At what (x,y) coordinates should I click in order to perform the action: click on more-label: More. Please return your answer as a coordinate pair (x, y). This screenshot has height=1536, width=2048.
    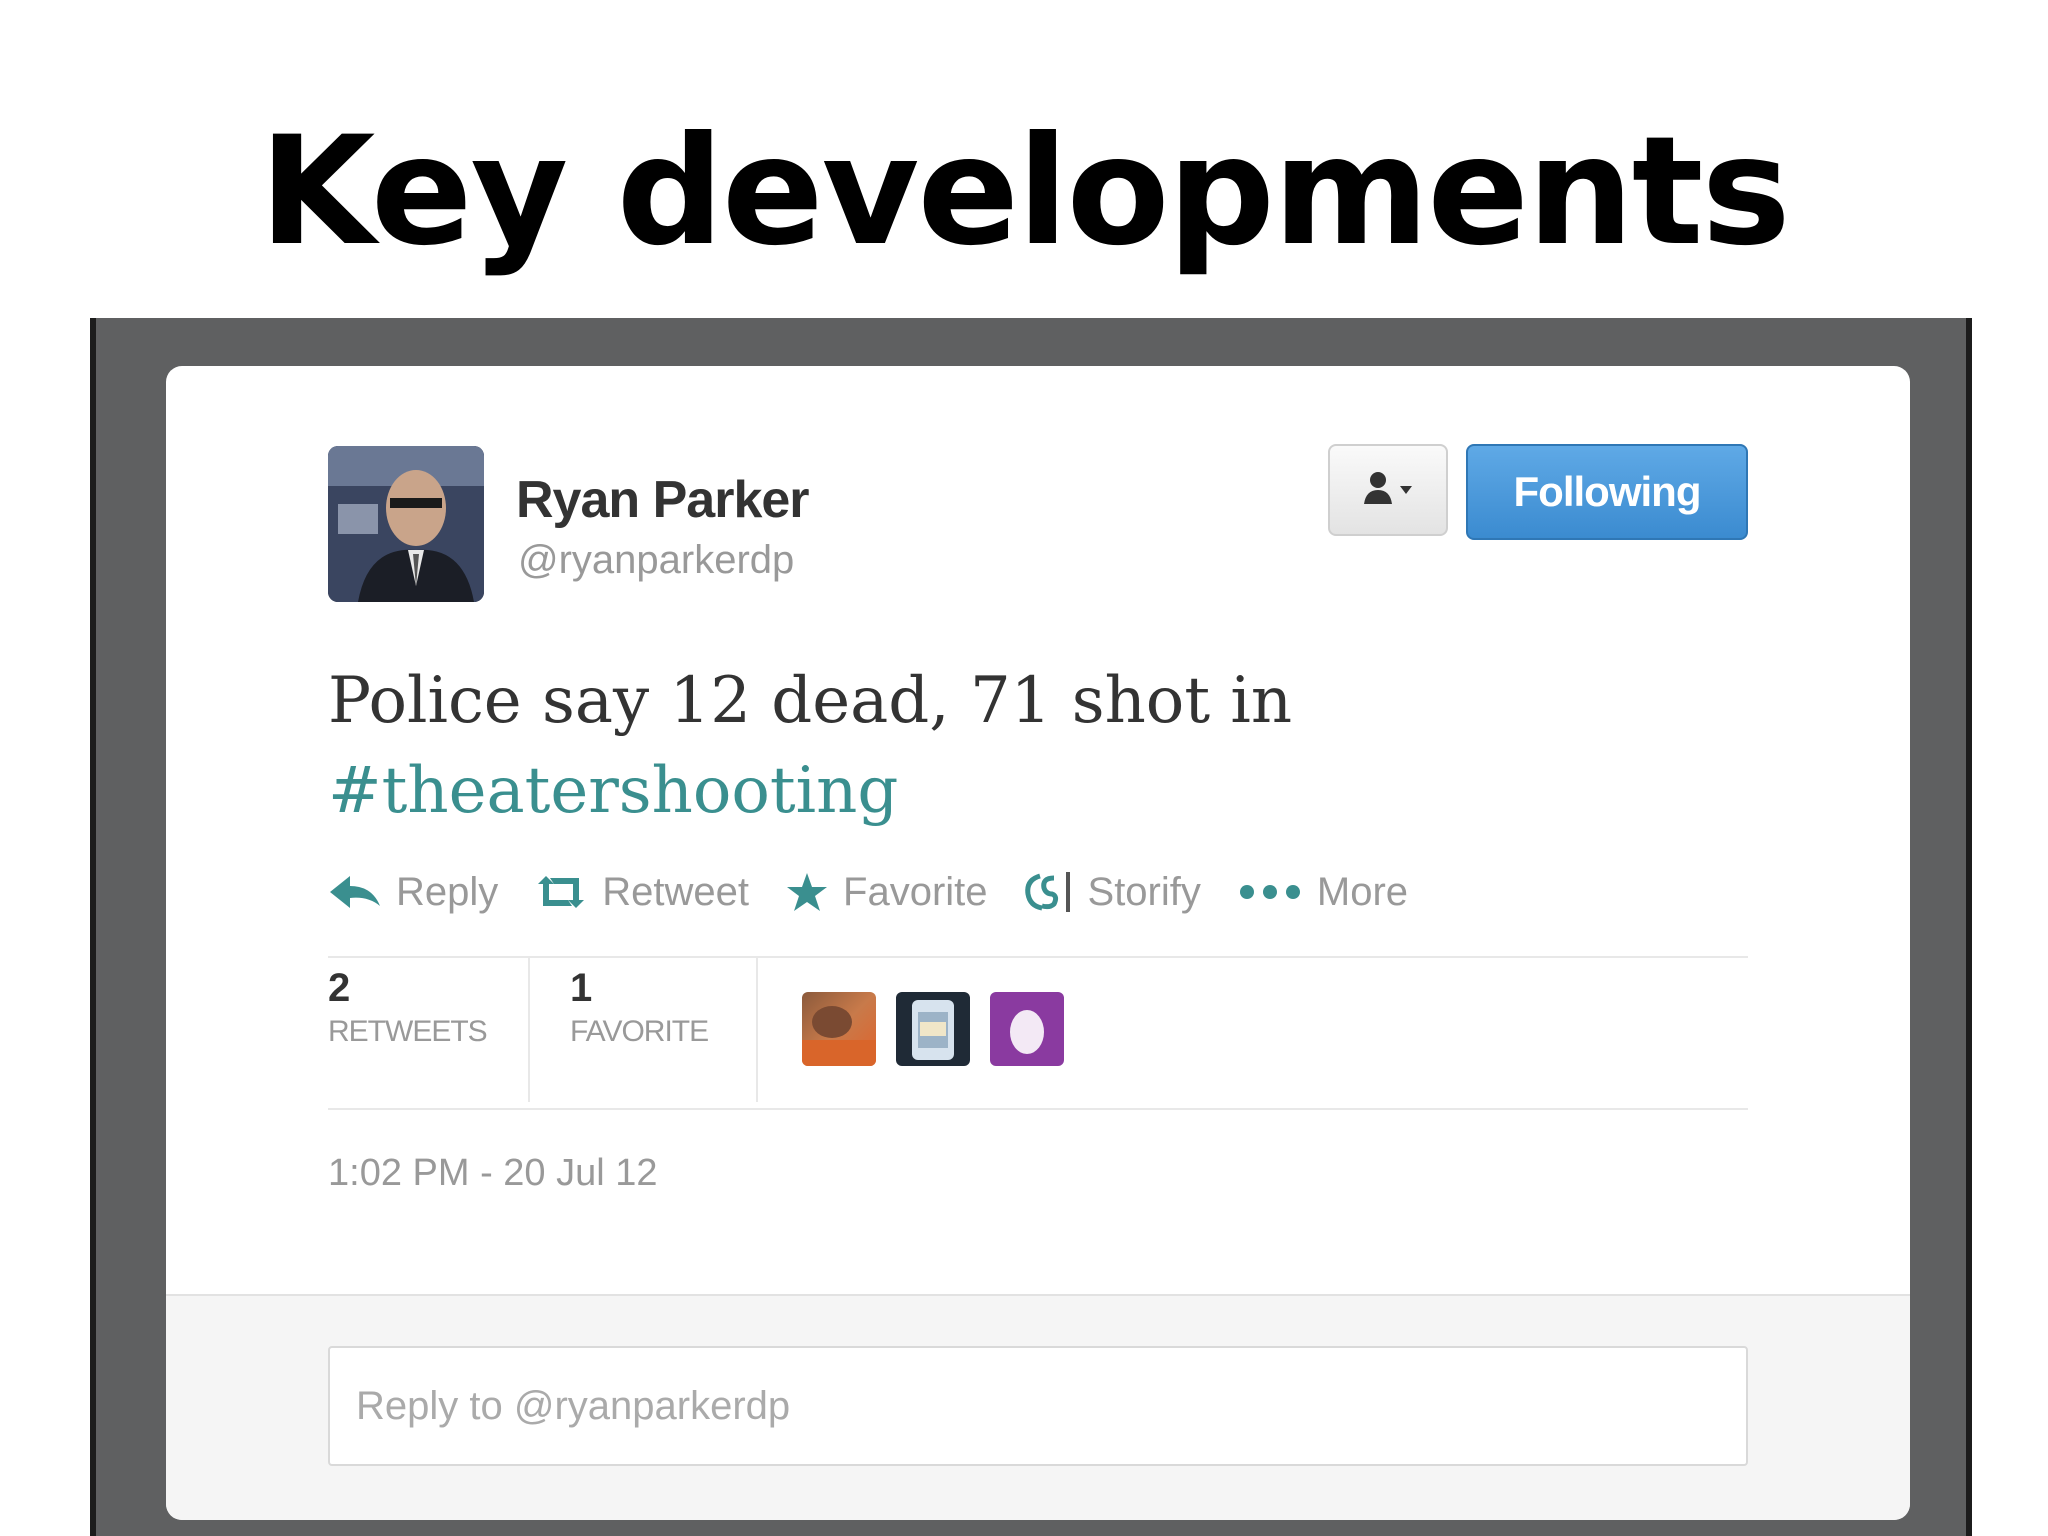
    Looking at the image, I should click on (1362, 891).